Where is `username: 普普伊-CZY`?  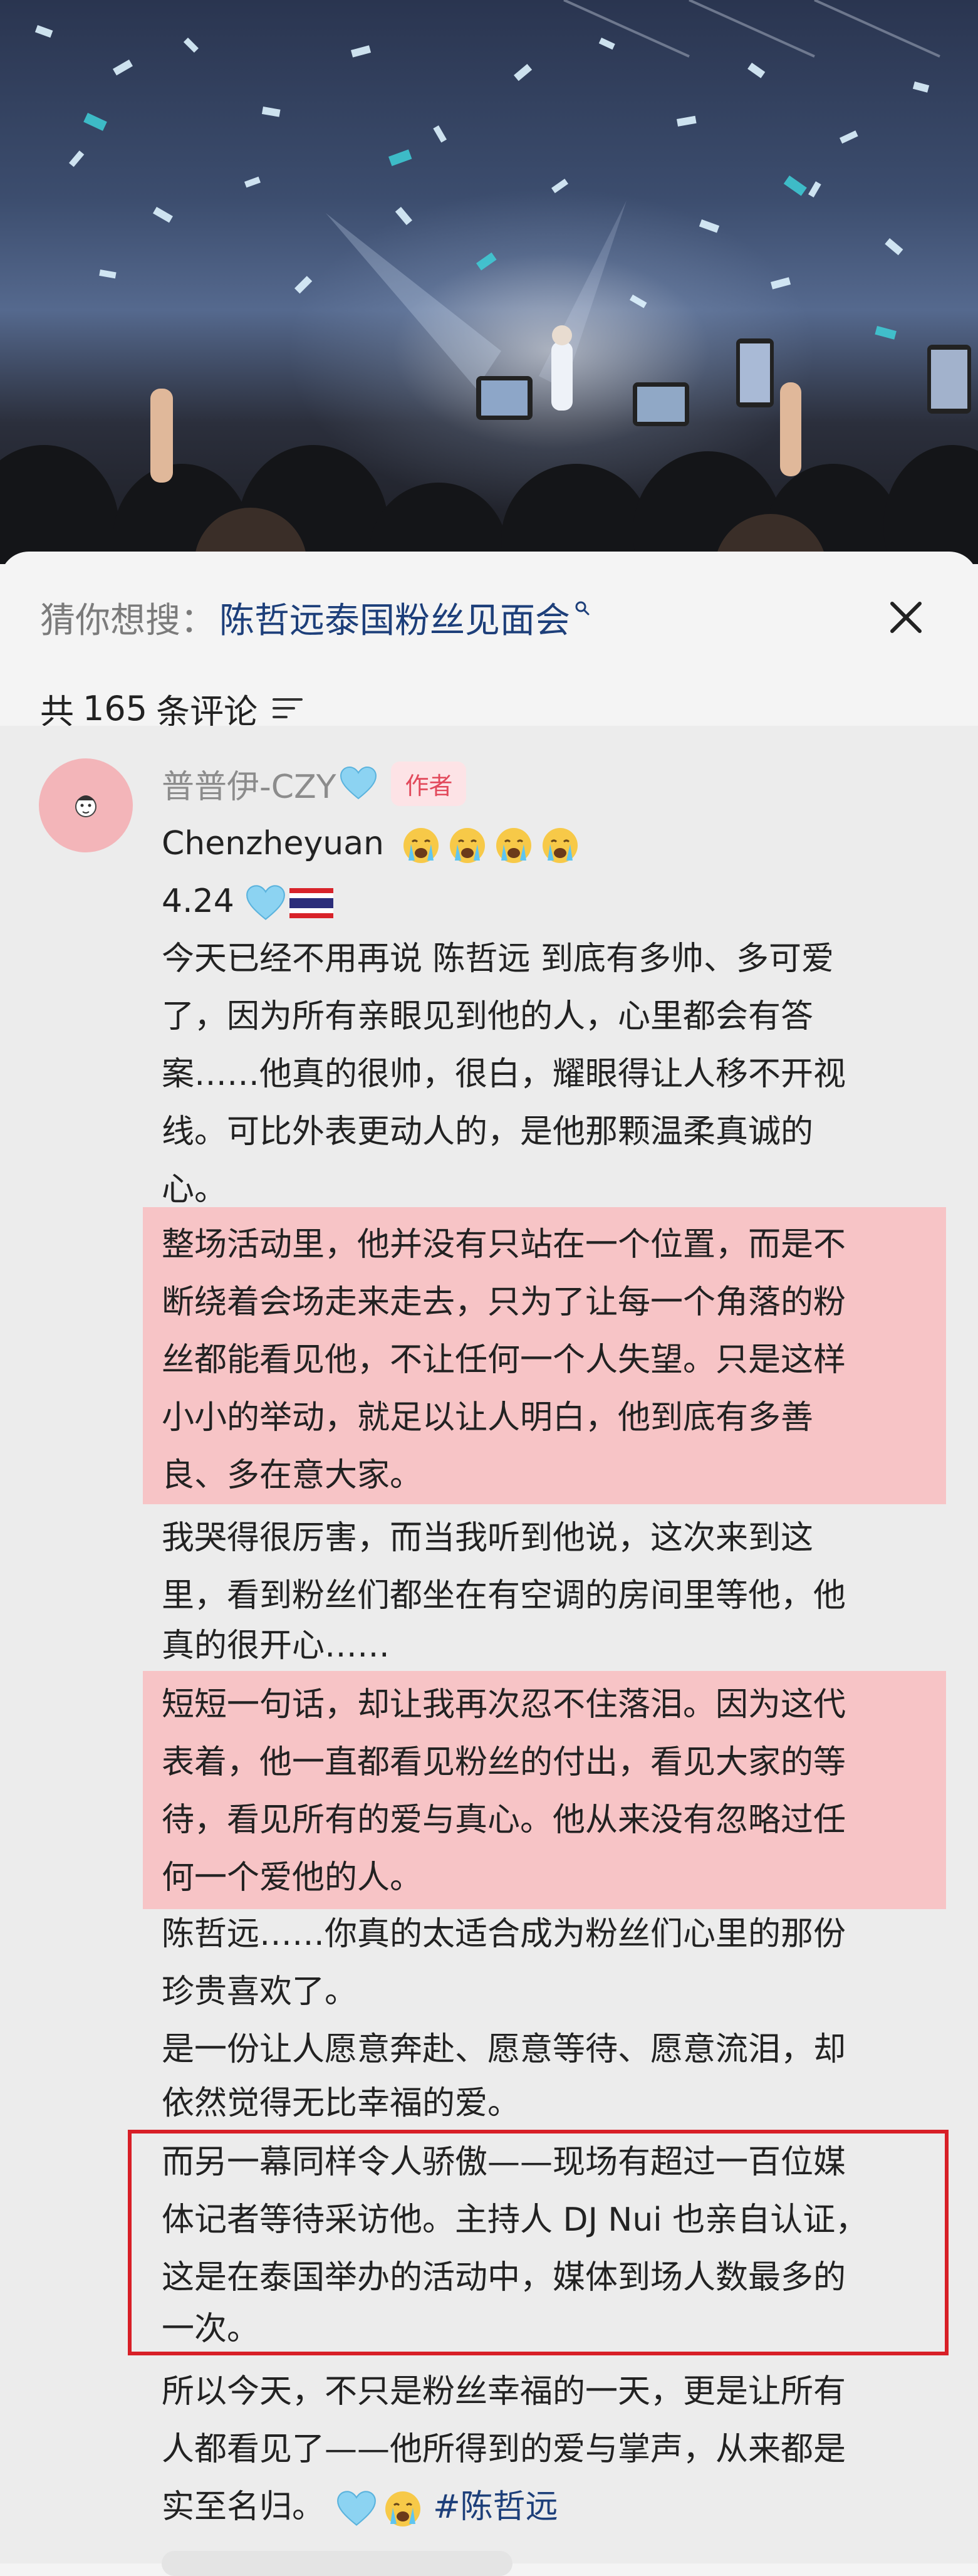
username: 普普伊-CZY is located at coordinates (249, 783).